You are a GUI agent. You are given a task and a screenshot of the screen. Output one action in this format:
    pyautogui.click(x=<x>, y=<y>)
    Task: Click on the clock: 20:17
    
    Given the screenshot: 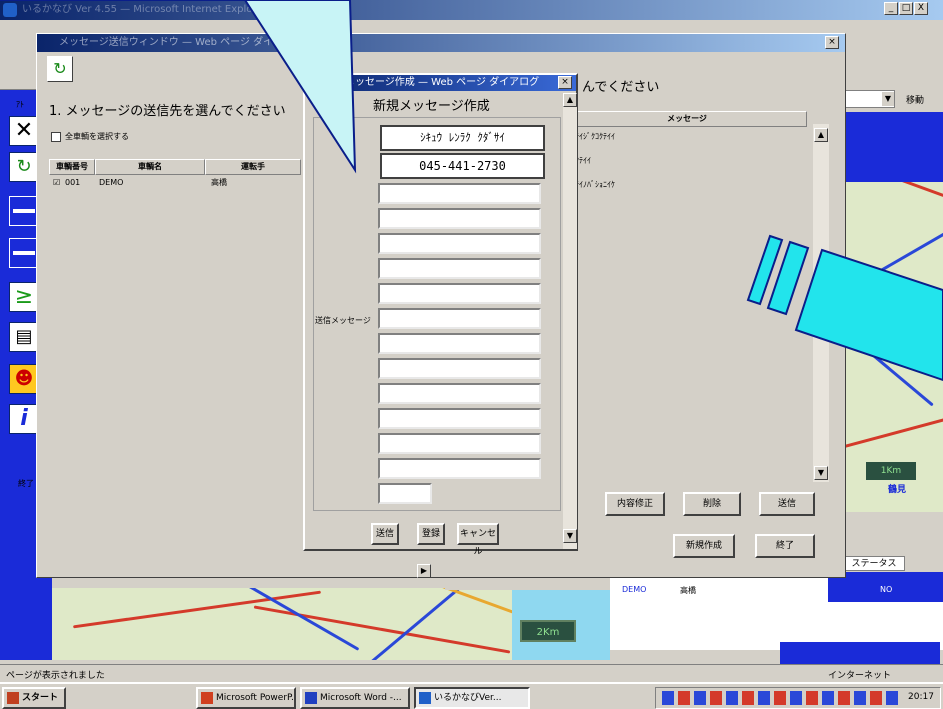 What is the action you would take?
    pyautogui.click(x=921, y=697)
    